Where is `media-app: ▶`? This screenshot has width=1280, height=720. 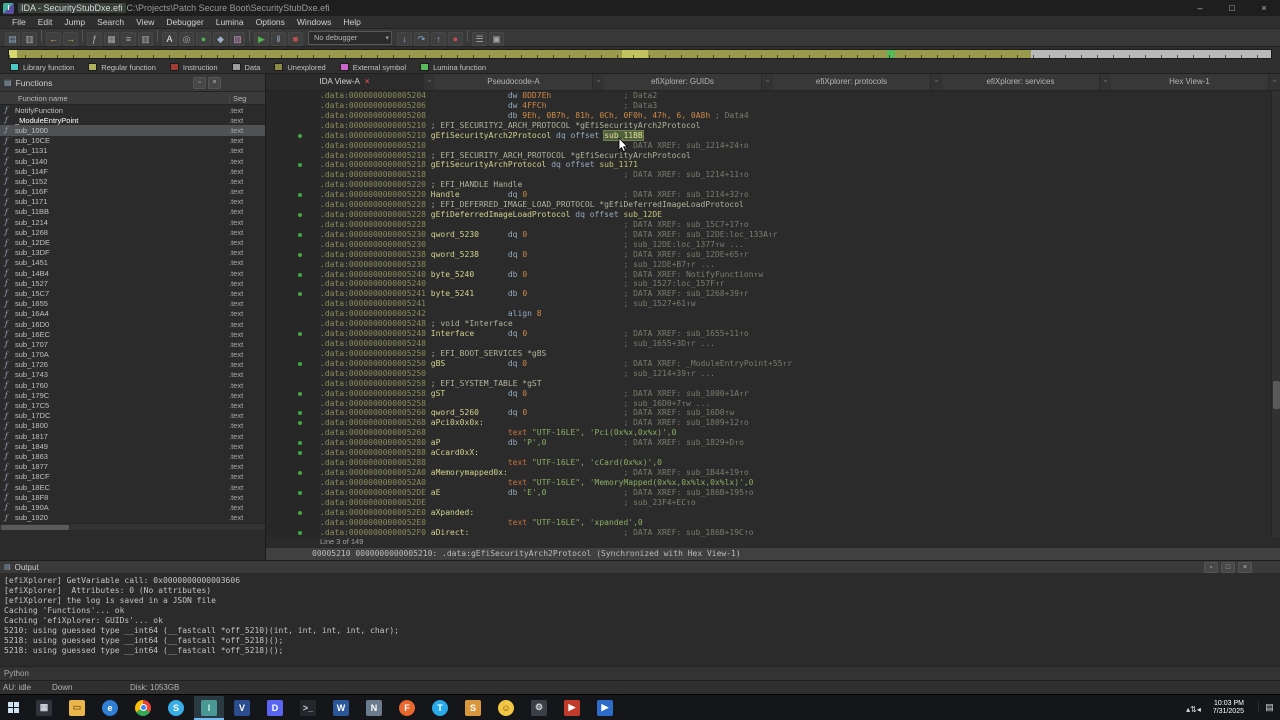 media-app: ▶ is located at coordinates (572, 707).